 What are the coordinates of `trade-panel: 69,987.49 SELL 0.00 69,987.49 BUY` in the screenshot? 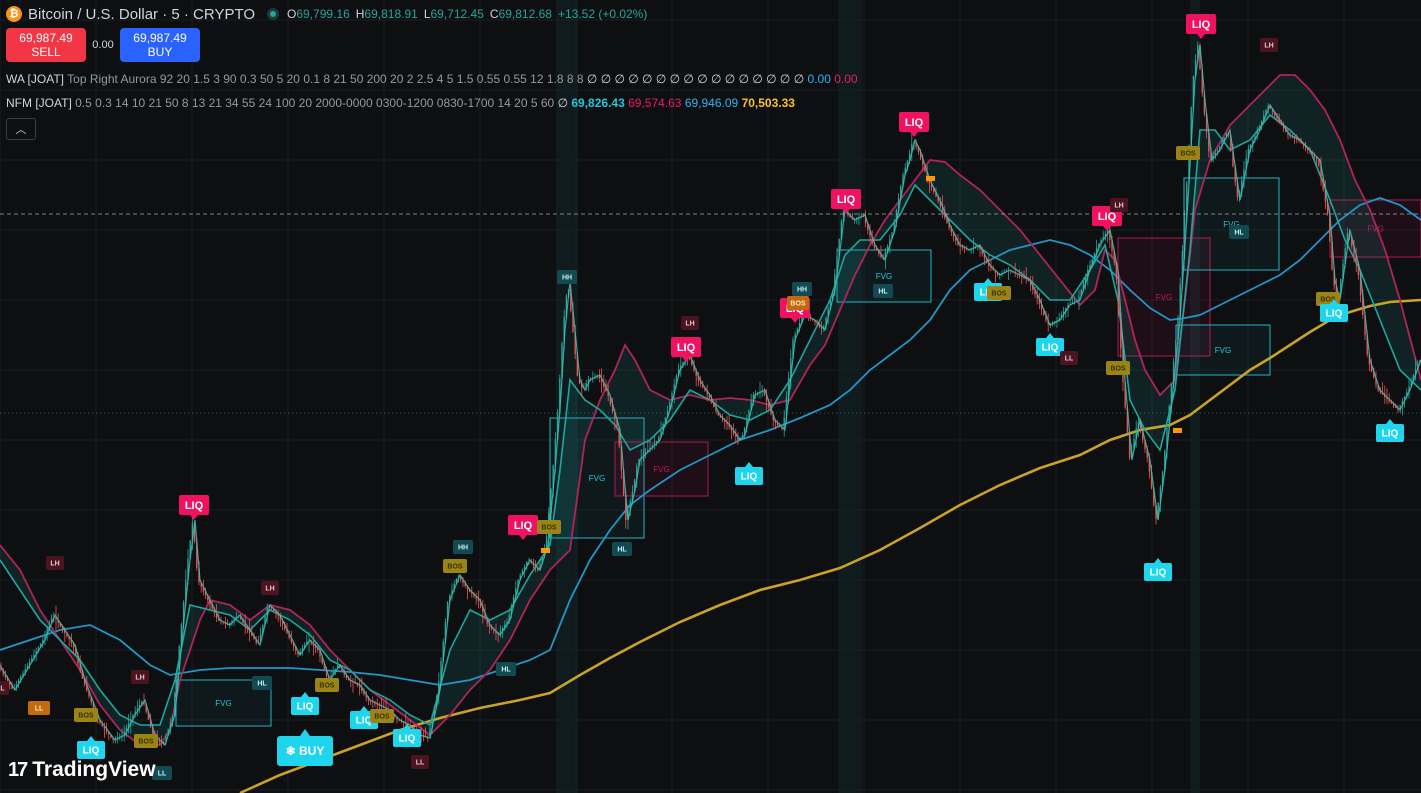 It's located at (103, 45).